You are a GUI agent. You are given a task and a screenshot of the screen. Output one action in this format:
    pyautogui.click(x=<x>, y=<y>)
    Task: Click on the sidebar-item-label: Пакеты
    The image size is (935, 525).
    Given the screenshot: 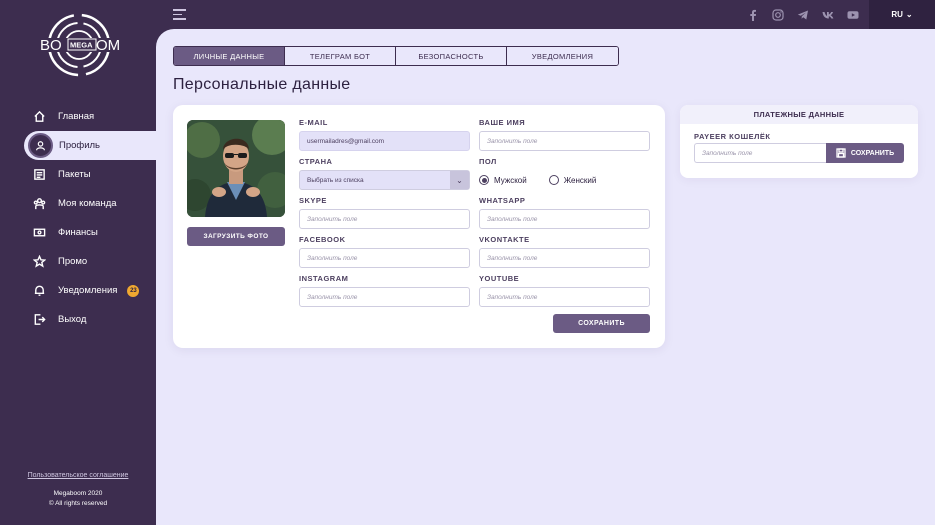 What is the action you would take?
    pyautogui.click(x=74, y=174)
    